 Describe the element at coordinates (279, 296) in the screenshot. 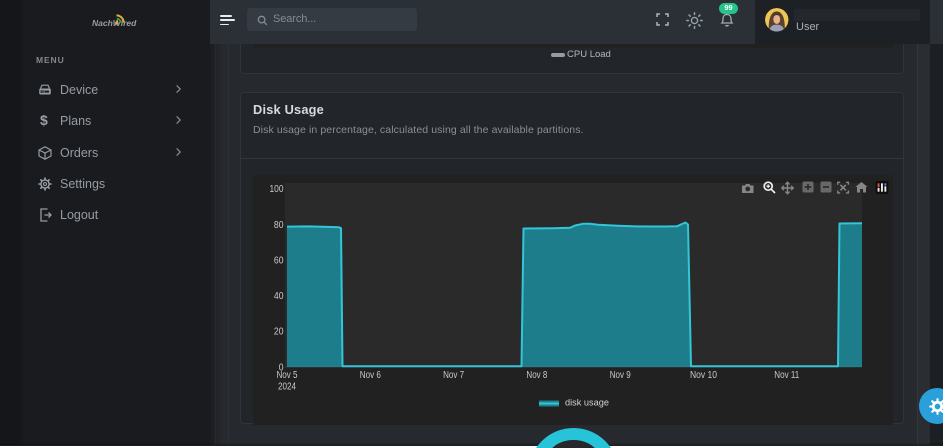

I see `svg-text: 40` at that location.